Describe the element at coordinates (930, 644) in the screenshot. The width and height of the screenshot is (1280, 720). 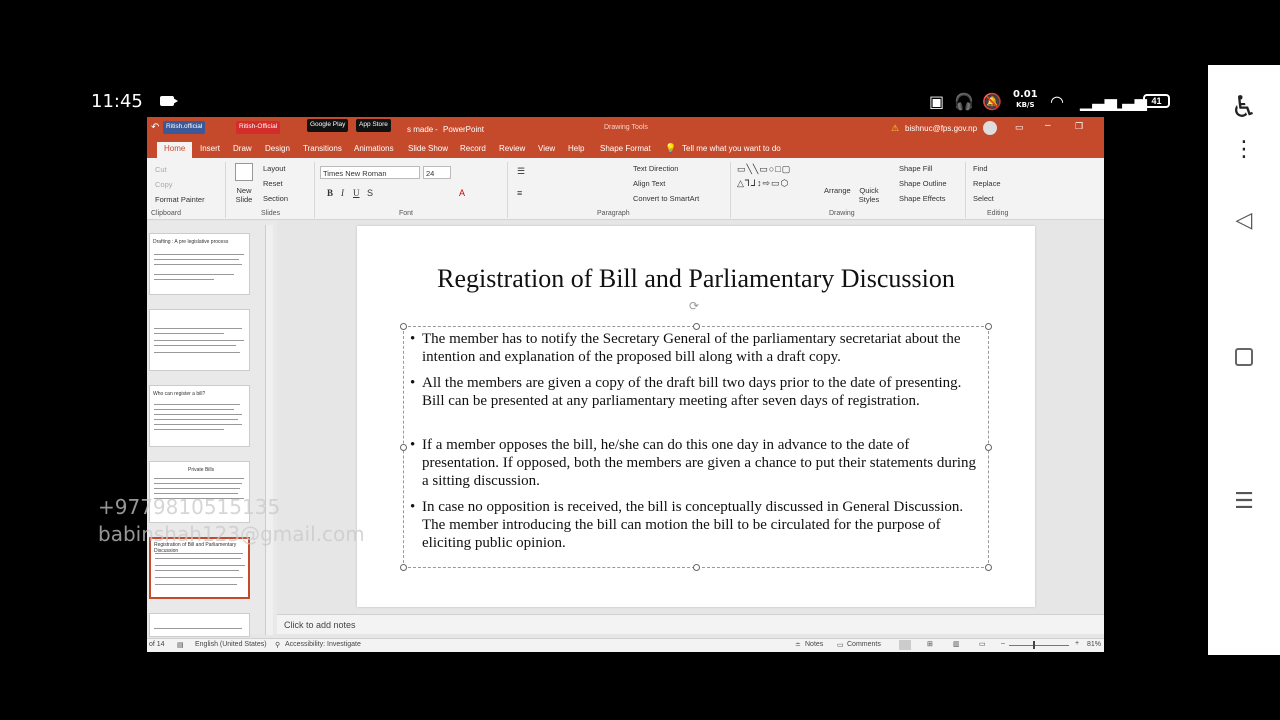
I see `slide-sorter-icon: ⊞` at that location.